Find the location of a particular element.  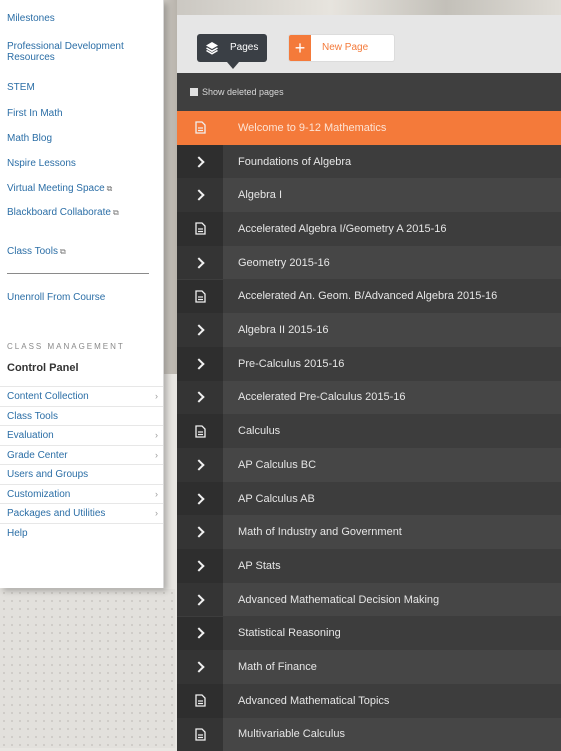

page-row: Algebra I is located at coordinates (369, 195).